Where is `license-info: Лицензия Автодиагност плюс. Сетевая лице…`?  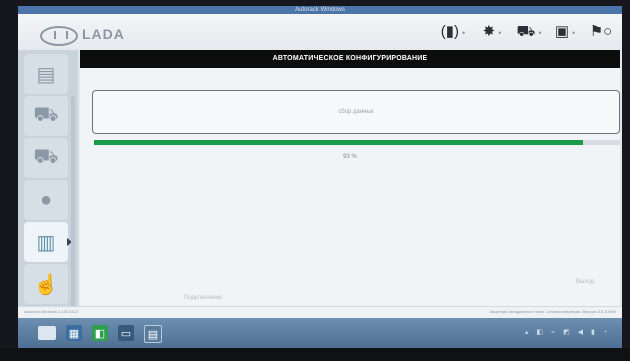
license-info: Лицензия Автодиагност плюс. Сетевая лице… is located at coordinates (552, 311).